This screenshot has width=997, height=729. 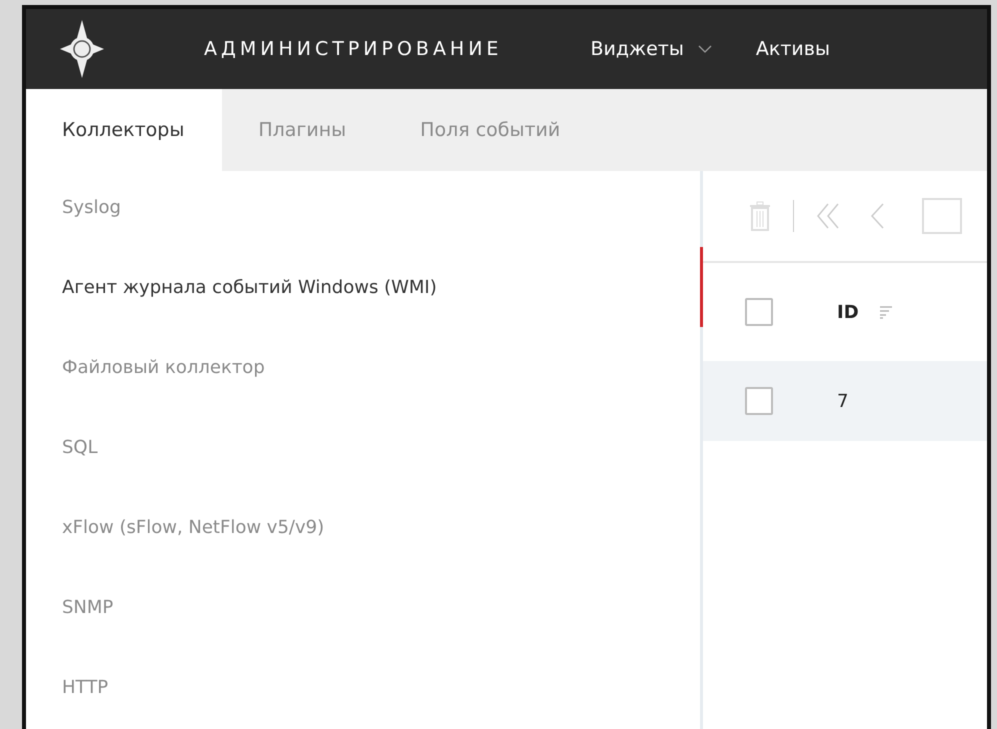 What do you see at coordinates (124, 130) in the screenshot?
I see `tab: Коллекторы` at bounding box center [124, 130].